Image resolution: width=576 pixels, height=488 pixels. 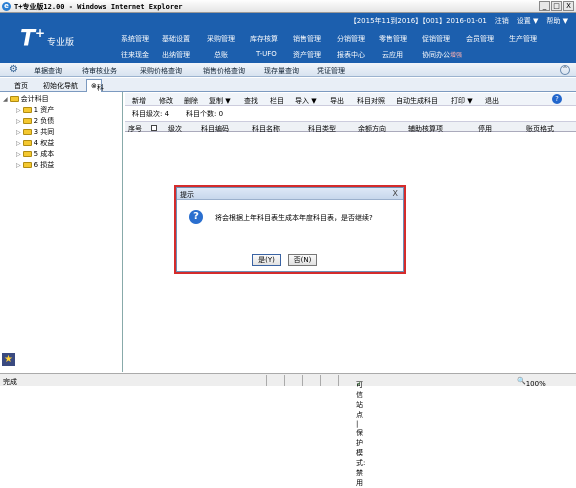 What do you see at coordinates (523, 39) in the screenshot?
I see `module-production: 生产管理` at bounding box center [523, 39].